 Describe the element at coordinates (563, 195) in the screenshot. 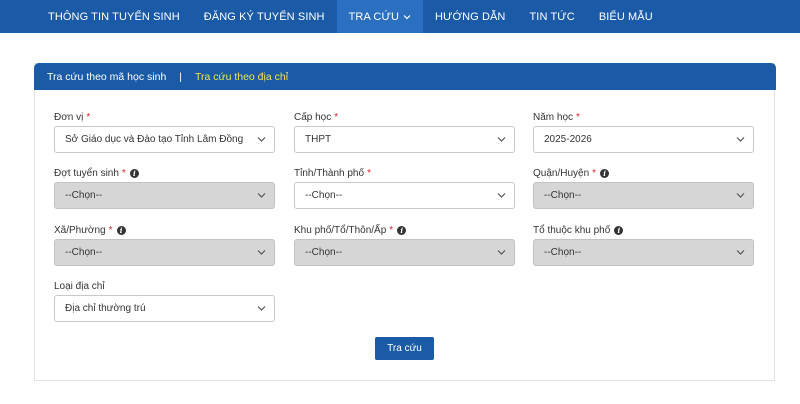

I see `quan-huyen-value: --Chọn--` at that location.